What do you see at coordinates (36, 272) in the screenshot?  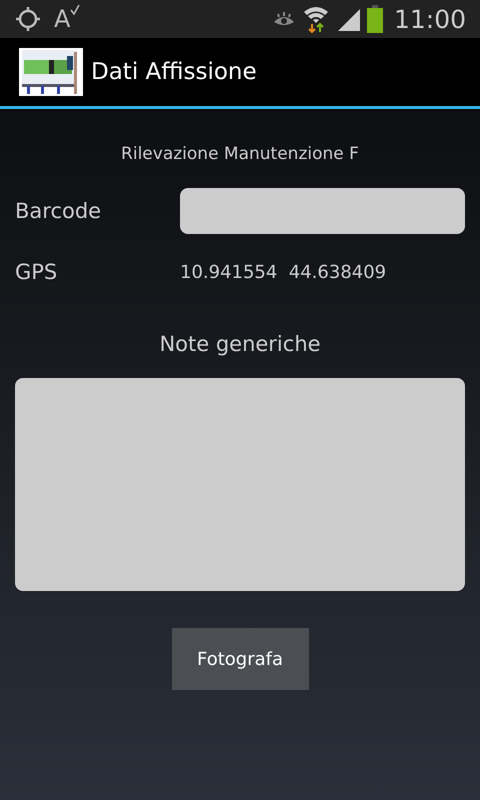 I see `gps-label: GPS` at bounding box center [36, 272].